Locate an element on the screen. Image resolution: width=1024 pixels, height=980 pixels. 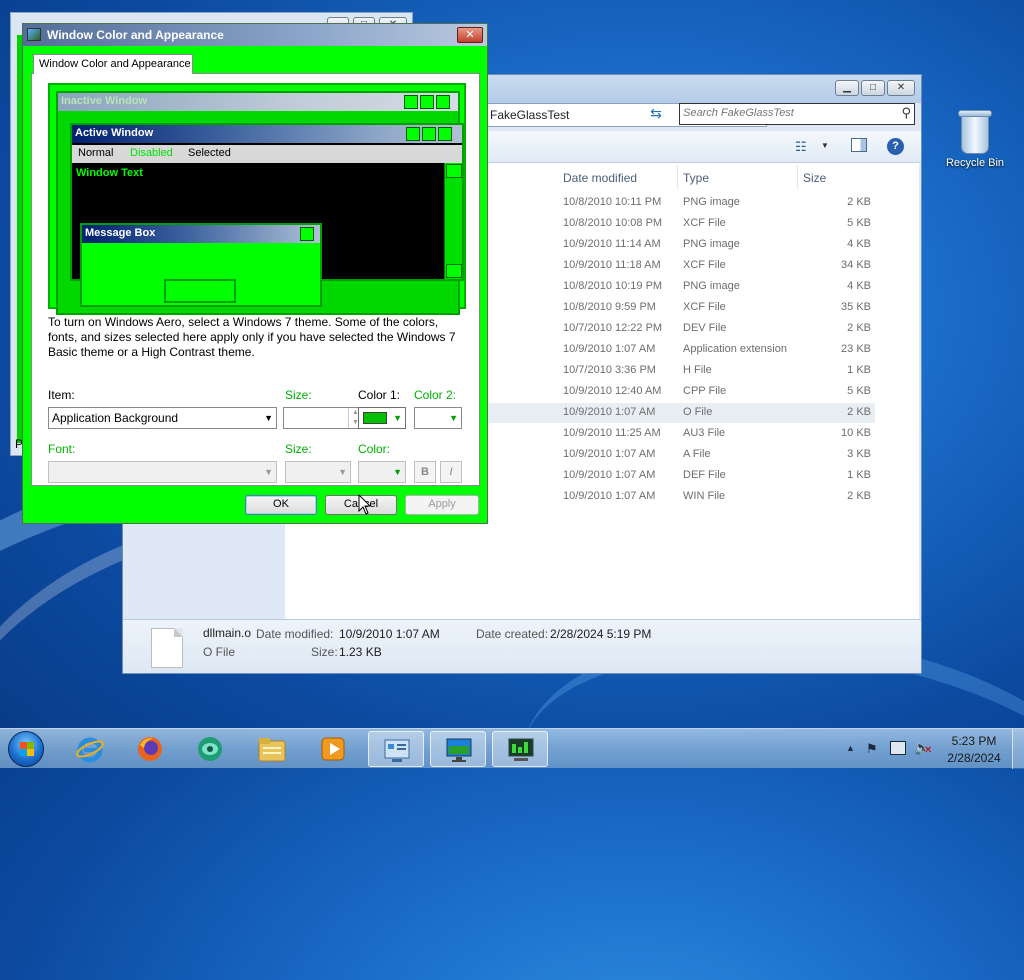
row-date: 10/9/2010 11:18 AM is located at coordinates (612, 265).